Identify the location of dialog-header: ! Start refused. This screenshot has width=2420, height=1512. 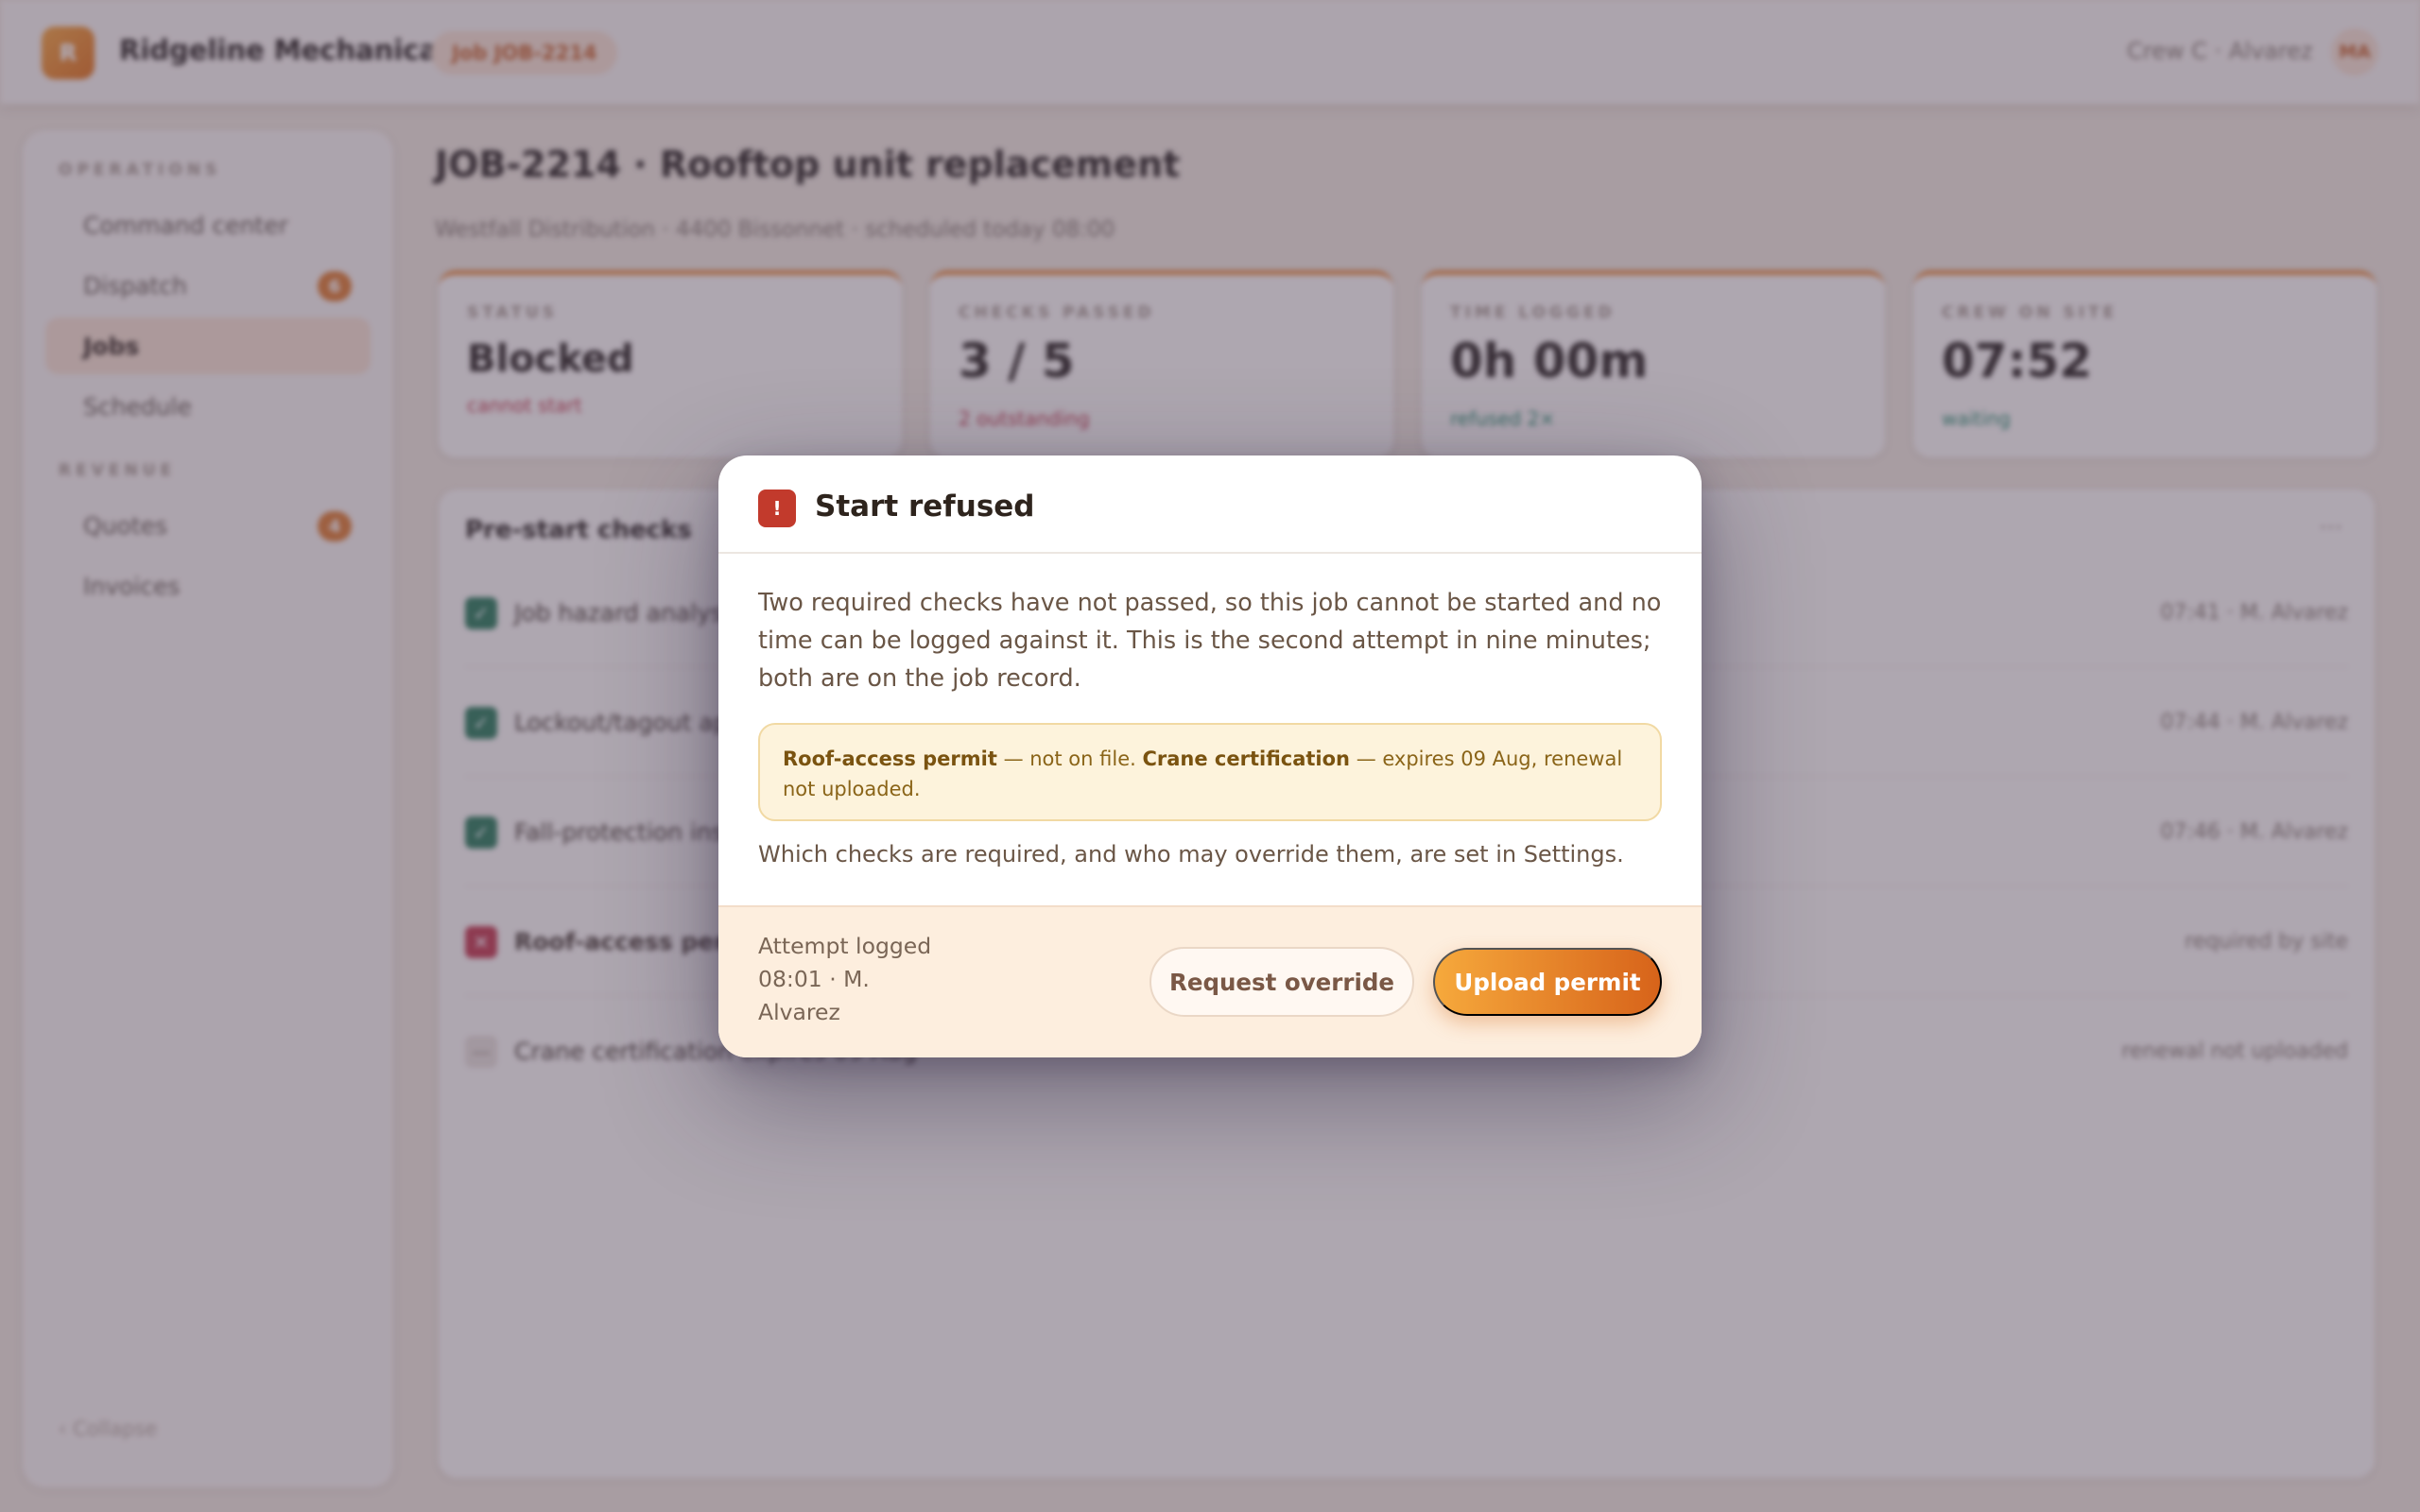
(1210, 504).